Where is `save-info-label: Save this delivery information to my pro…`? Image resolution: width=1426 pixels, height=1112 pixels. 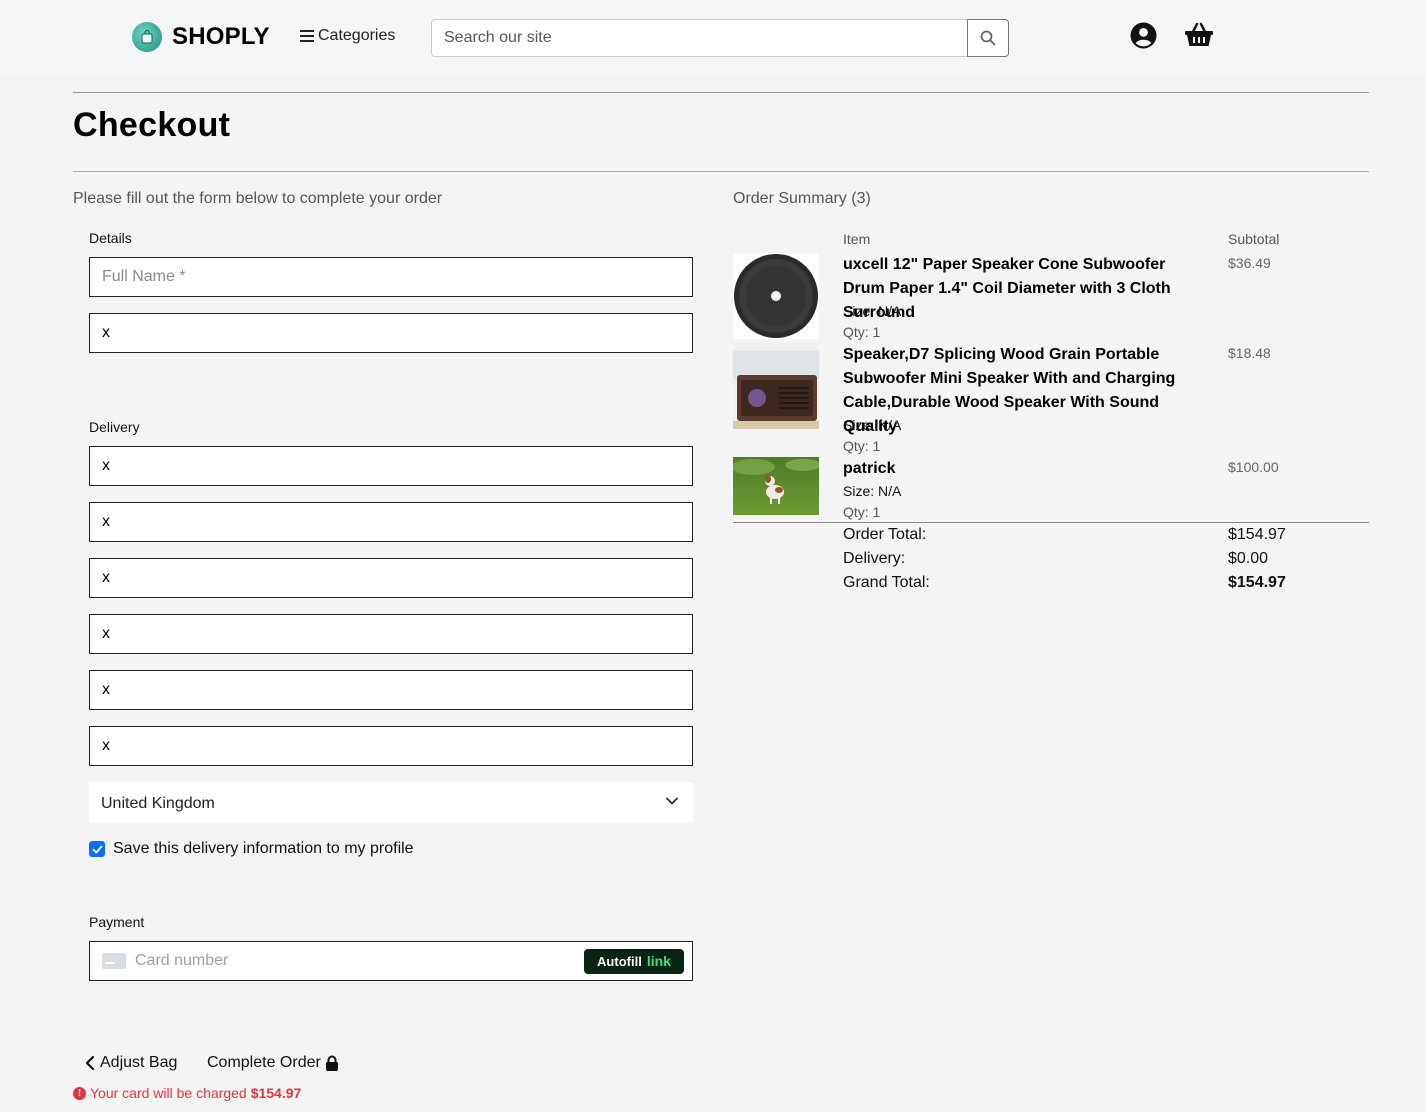 save-info-label: Save this delivery information to my pro… is located at coordinates (263, 848).